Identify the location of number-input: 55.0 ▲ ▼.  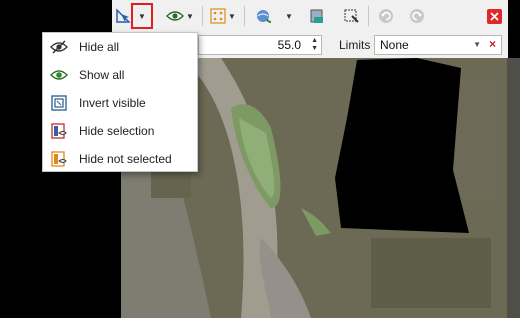
(260, 45).